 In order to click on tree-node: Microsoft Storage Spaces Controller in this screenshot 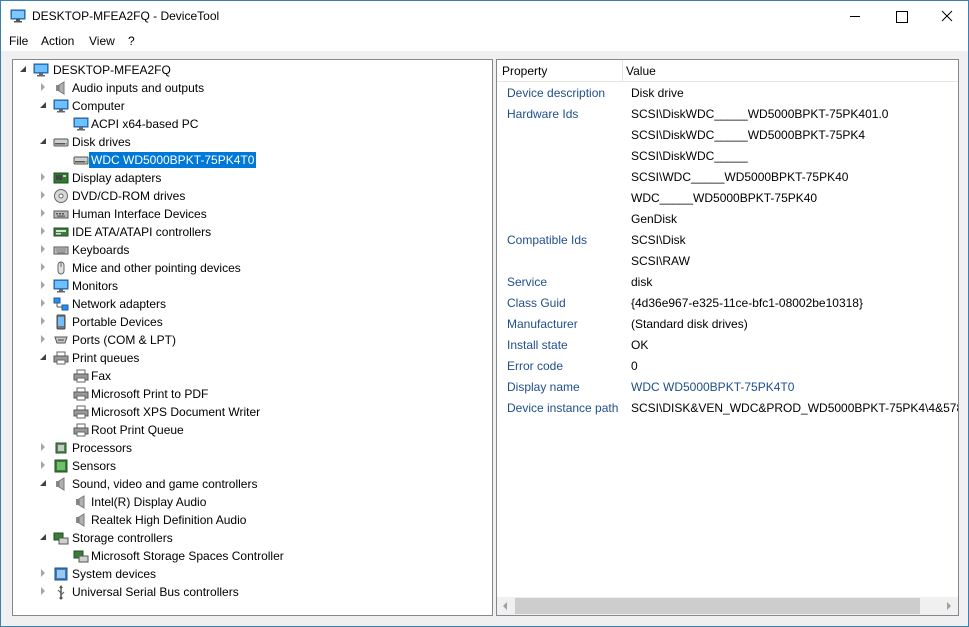, I will do `click(252, 556)`.